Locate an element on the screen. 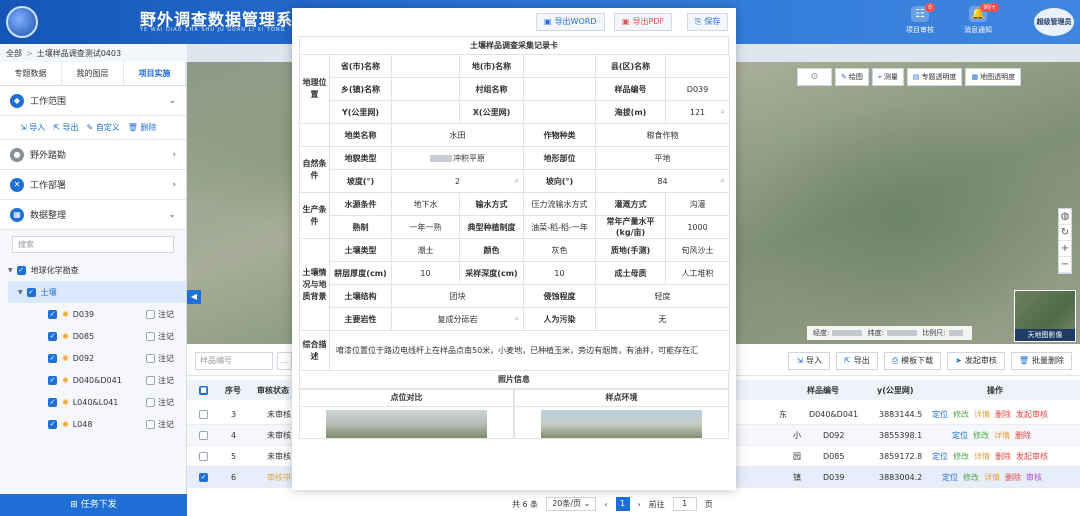 The height and width of the screenshot is (516, 1080). draw-tool-button: ✎ 绘图 is located at coordinates (852, 77).